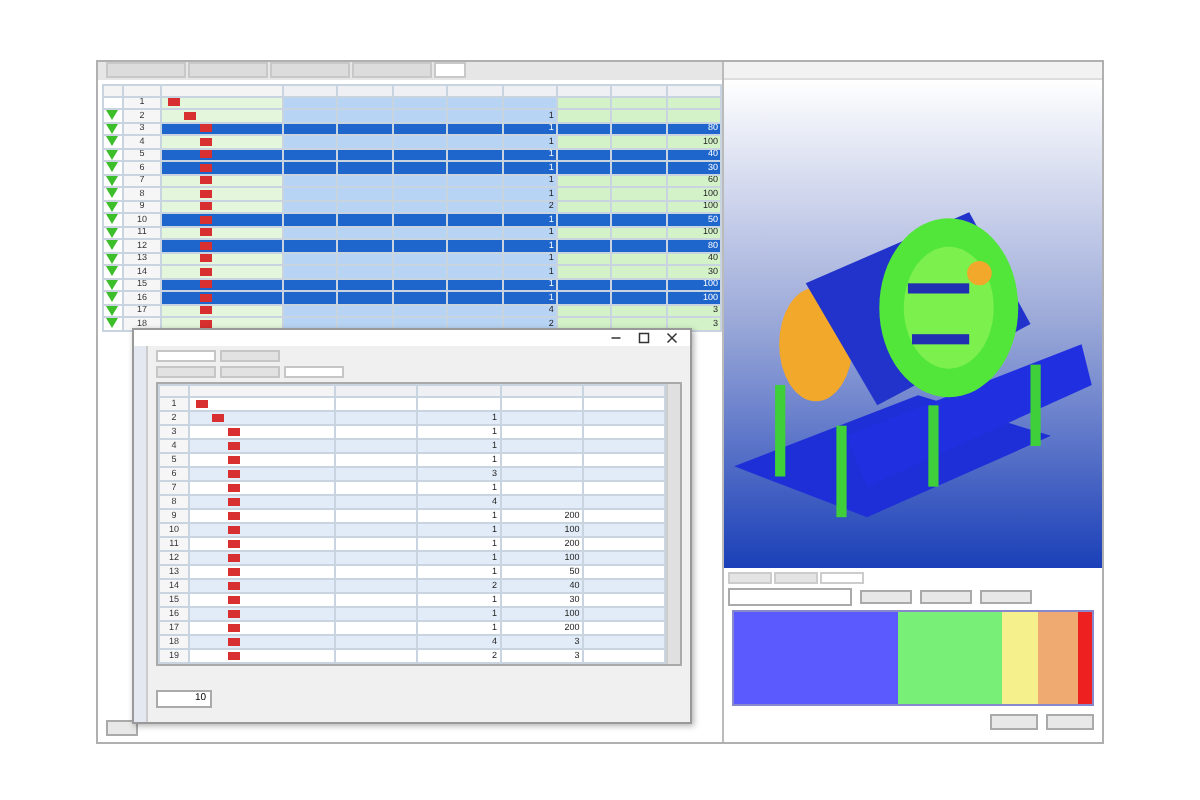 This screenshot has height=800, width=1200. I want to click on scrollbar, so click(673, 524).